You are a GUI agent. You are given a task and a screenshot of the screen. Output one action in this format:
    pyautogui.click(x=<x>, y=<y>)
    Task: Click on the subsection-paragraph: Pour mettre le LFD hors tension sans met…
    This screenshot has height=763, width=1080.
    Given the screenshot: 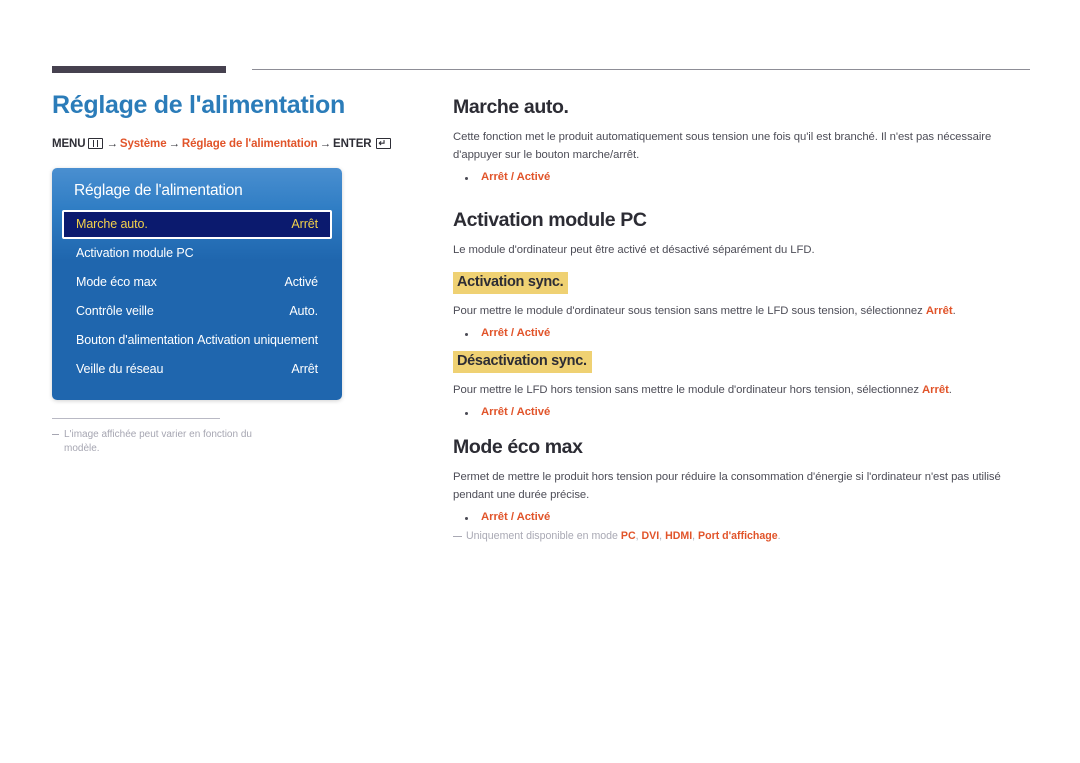 What is the action you would take?
    pyautogui.click(x=741, y=390)
    